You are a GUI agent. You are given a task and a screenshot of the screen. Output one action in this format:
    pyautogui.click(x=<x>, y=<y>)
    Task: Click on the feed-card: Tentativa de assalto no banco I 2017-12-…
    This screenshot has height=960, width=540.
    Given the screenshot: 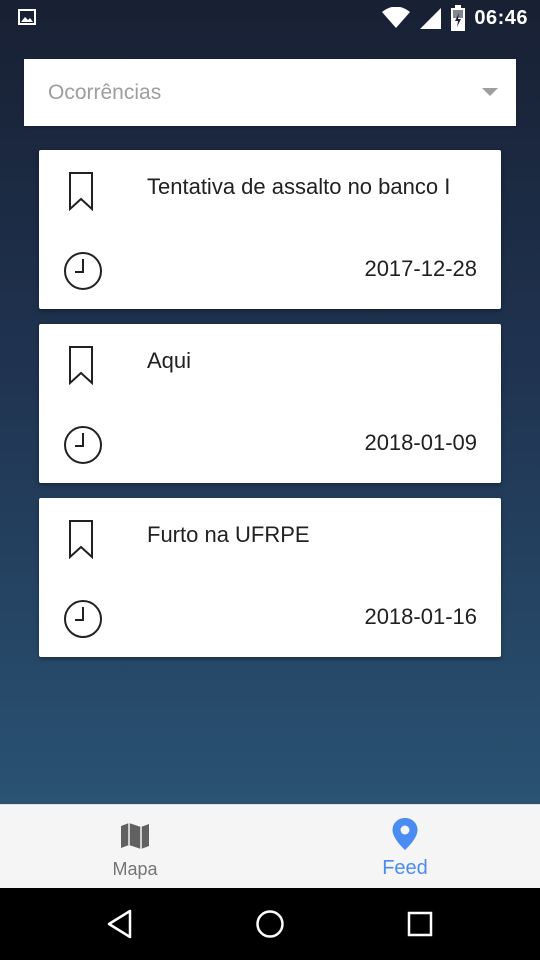 What is the action you would take?
    pyautogui.click(x=270, y=229)
    